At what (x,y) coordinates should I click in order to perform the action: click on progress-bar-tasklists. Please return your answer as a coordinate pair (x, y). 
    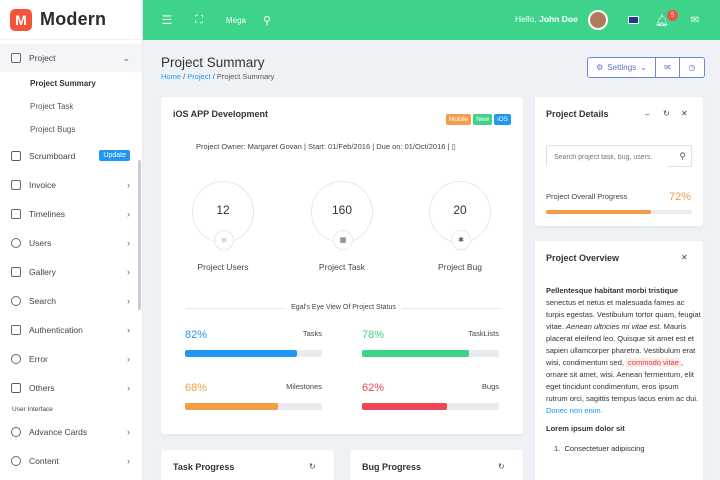
    Looking at the image, I should click on (430, 353).